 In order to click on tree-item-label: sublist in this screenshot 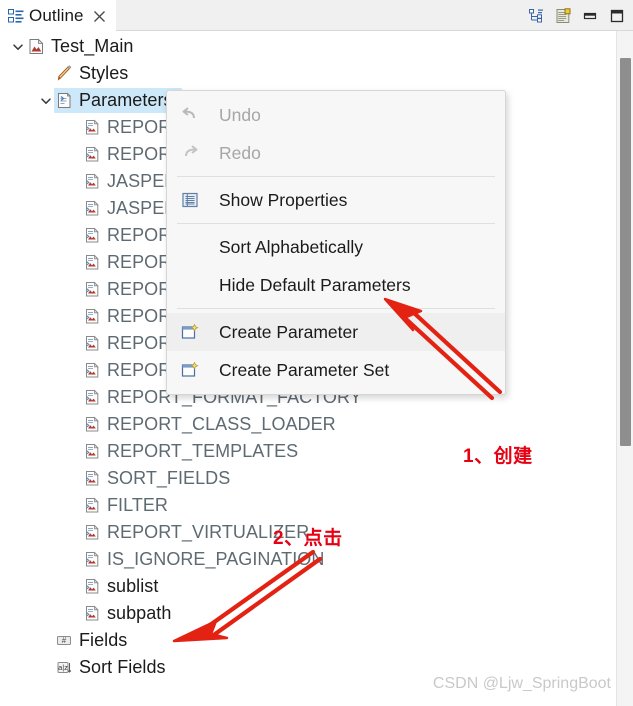, I will do `click(133, 586)`.